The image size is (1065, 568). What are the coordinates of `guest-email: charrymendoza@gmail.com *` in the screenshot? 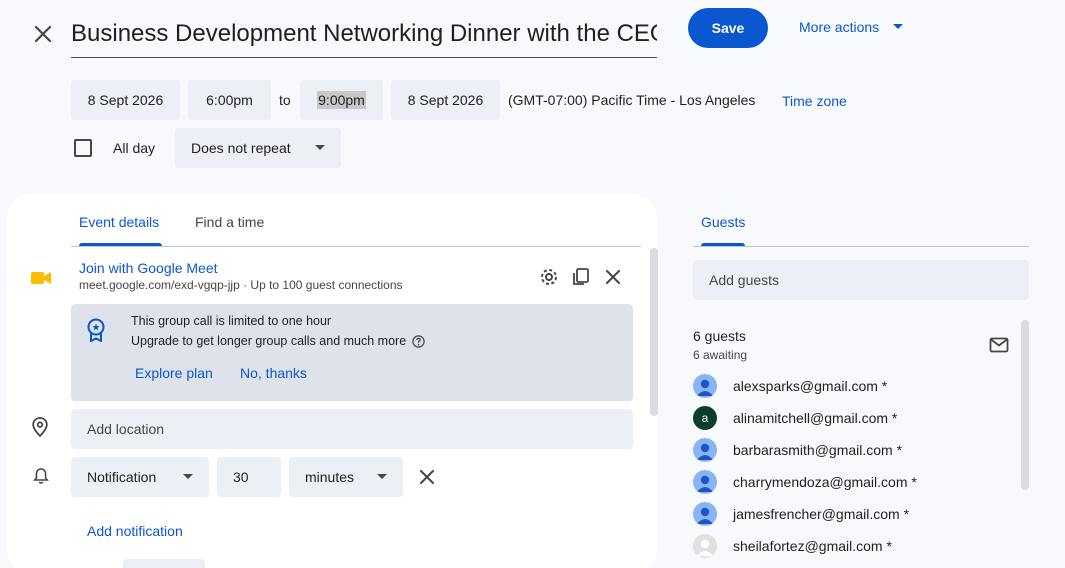 It's located at (825, 482).